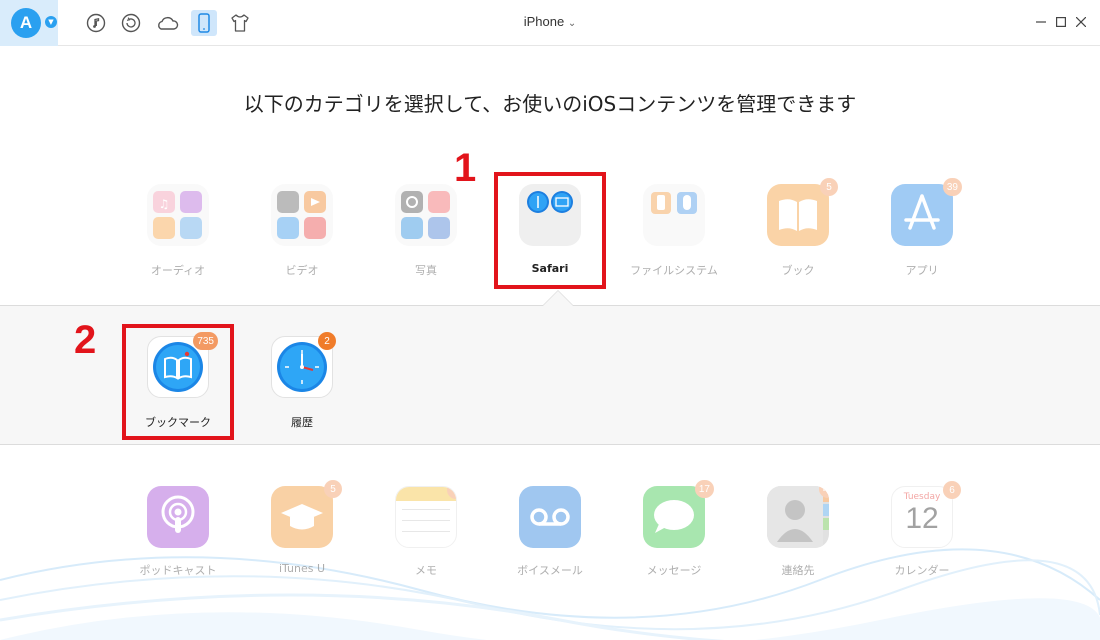 The height and width of the screenshot is (640, 1100). Describe the element at coordinates (465, 168) in the screenshot. I see `step-number-1: 1` at that location.